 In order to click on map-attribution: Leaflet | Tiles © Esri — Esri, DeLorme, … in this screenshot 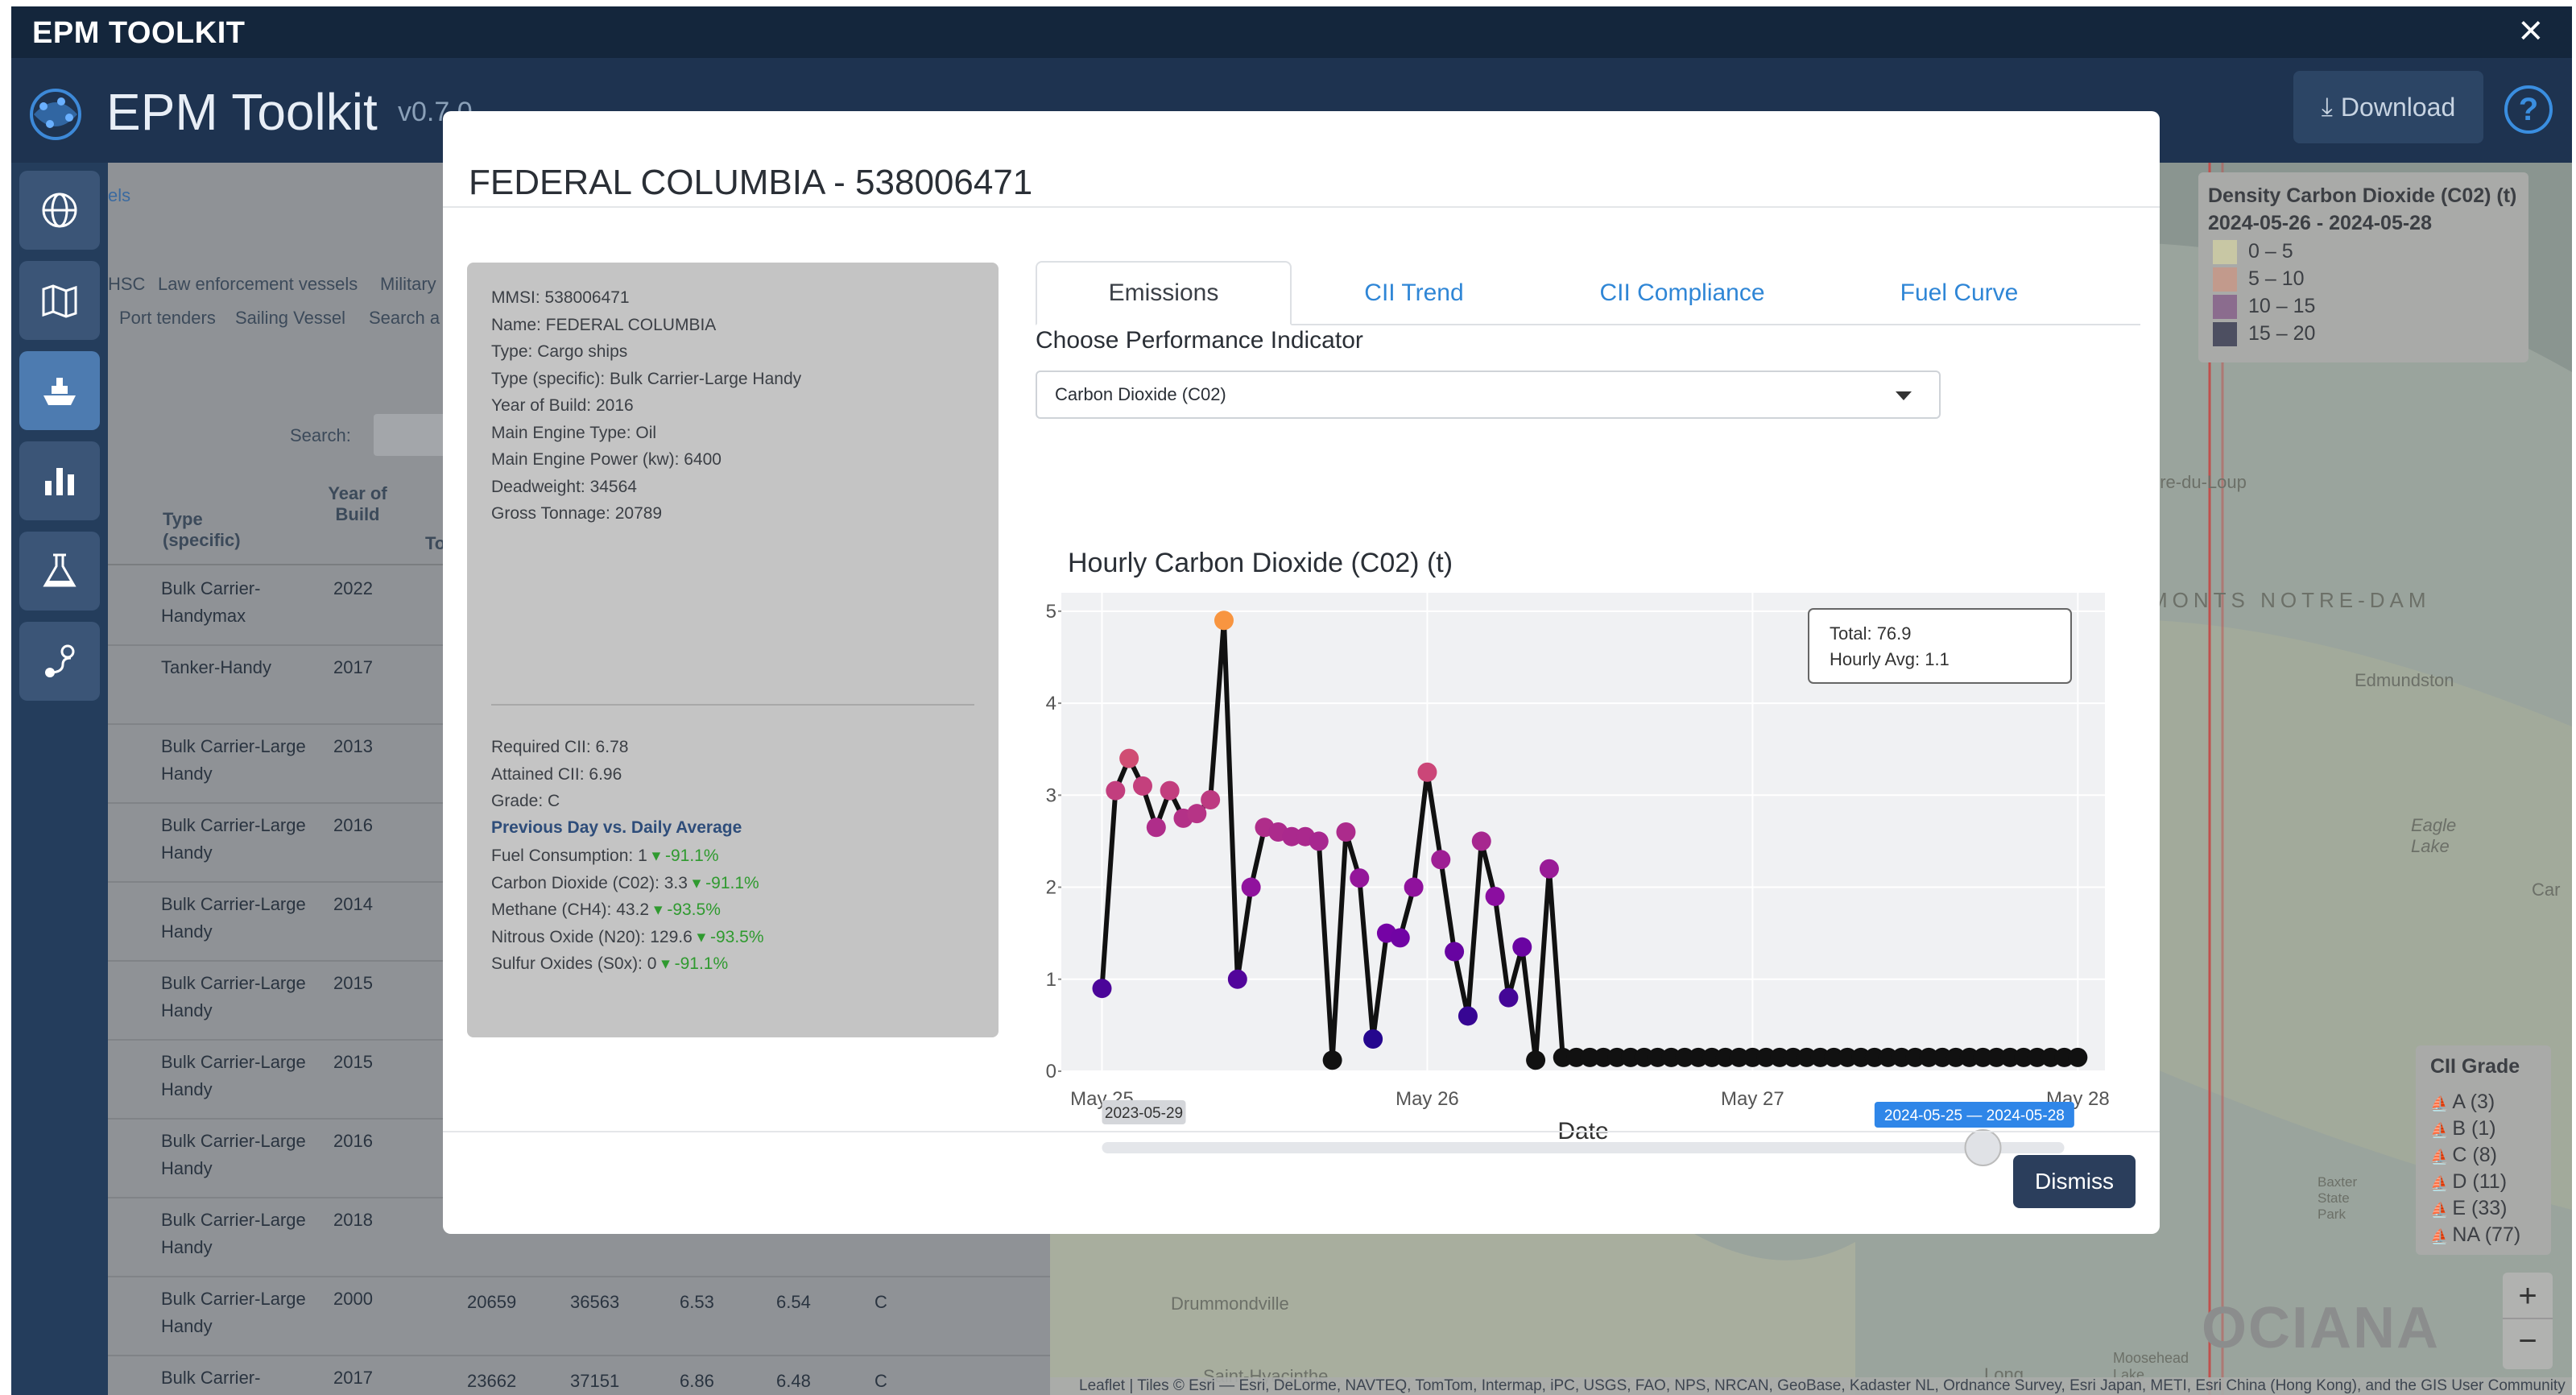, I will do `click(1811, 1386)`.